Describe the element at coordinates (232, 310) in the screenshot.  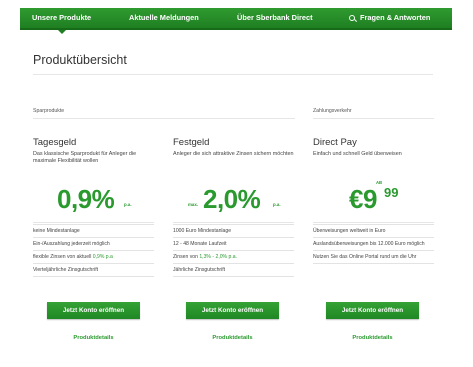
I see `open-account-button-festgeld: Jetzt Konto eröffnen` at that location.